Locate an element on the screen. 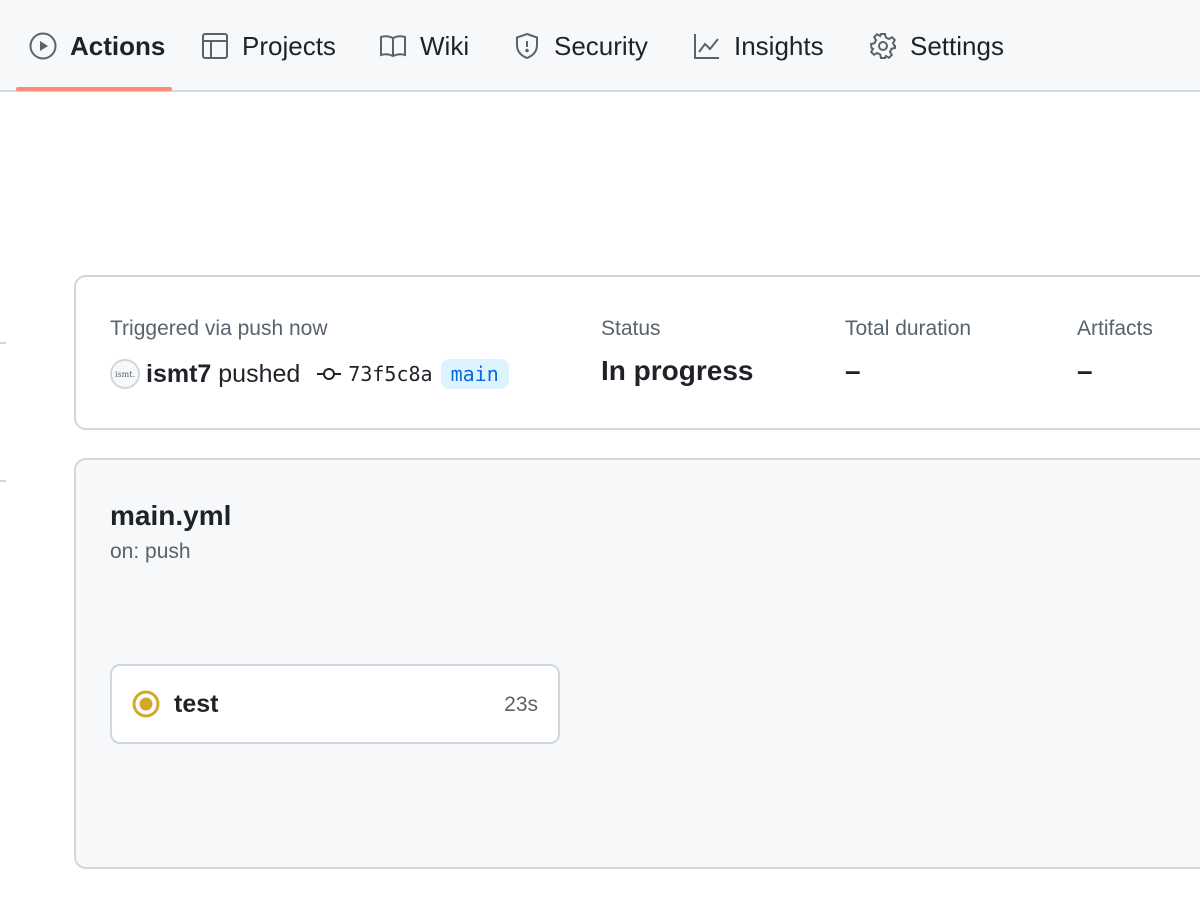  tab-insights: Insights is located at coordinates (758, 46).